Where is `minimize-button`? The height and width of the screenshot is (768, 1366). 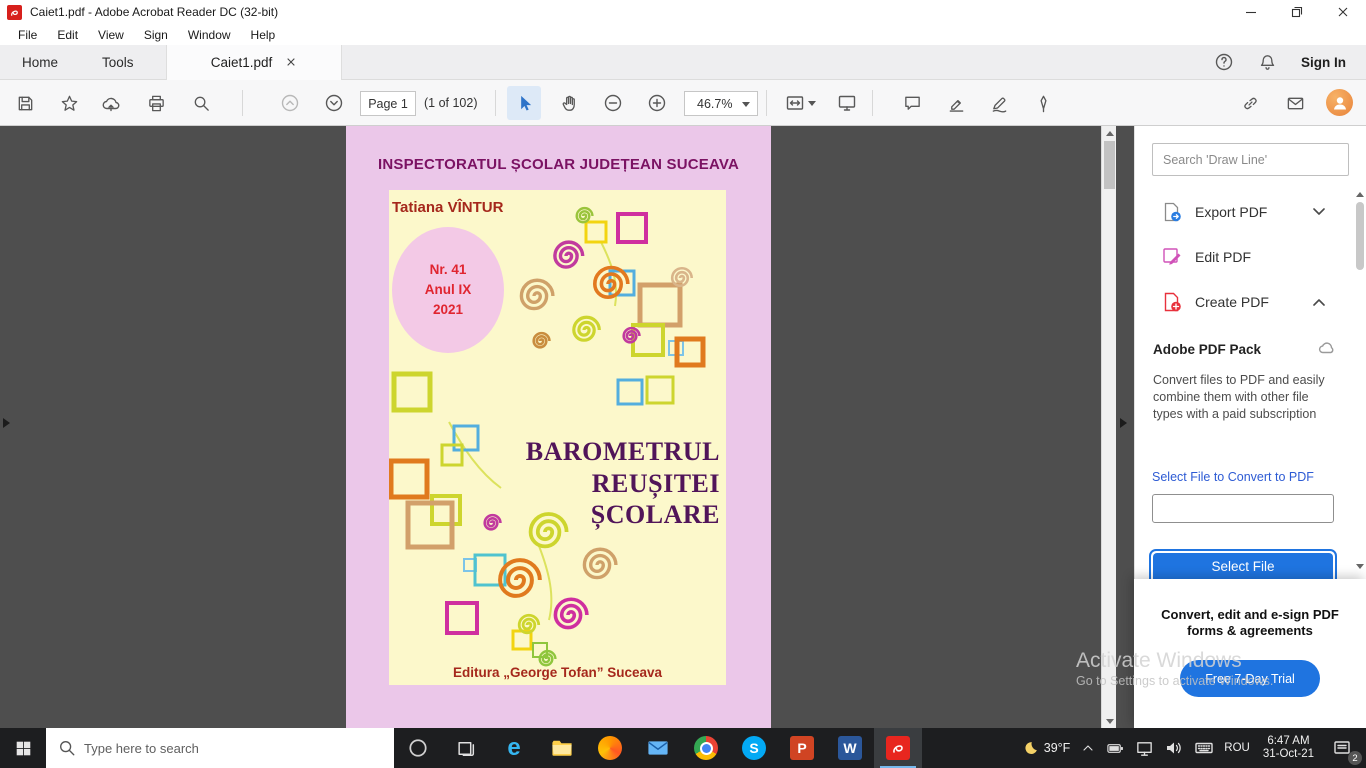
minimize-button is located at coordinates (1251, 12).